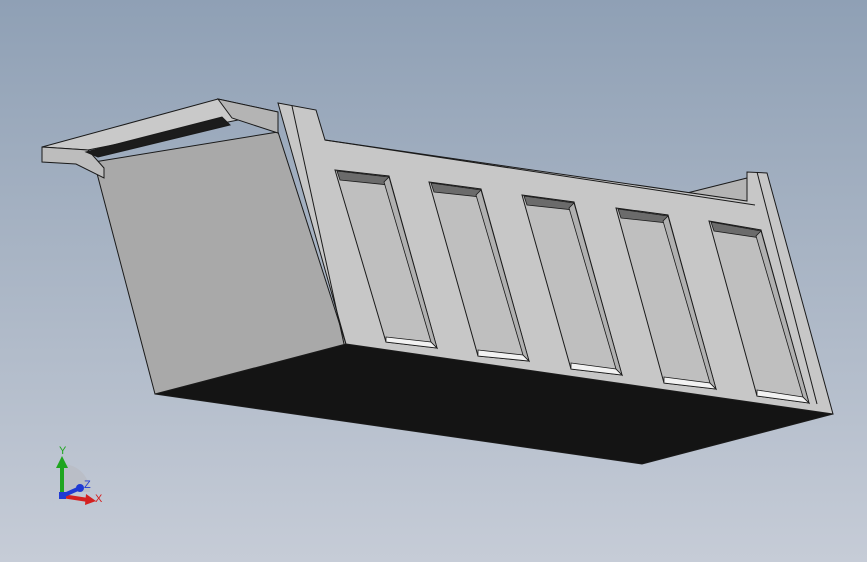 This screenshot has height=562, width=867. Describe the element at coordinates (87, 485) in the screenshot. I see `z-axis-label: Z` at that location.